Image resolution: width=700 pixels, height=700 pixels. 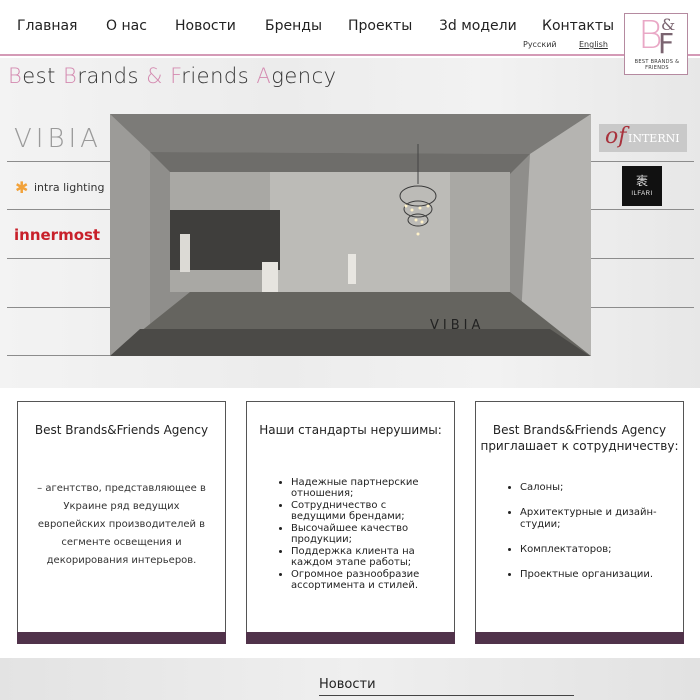 I want to click on title-cap: F, so click(x=176, y=76).